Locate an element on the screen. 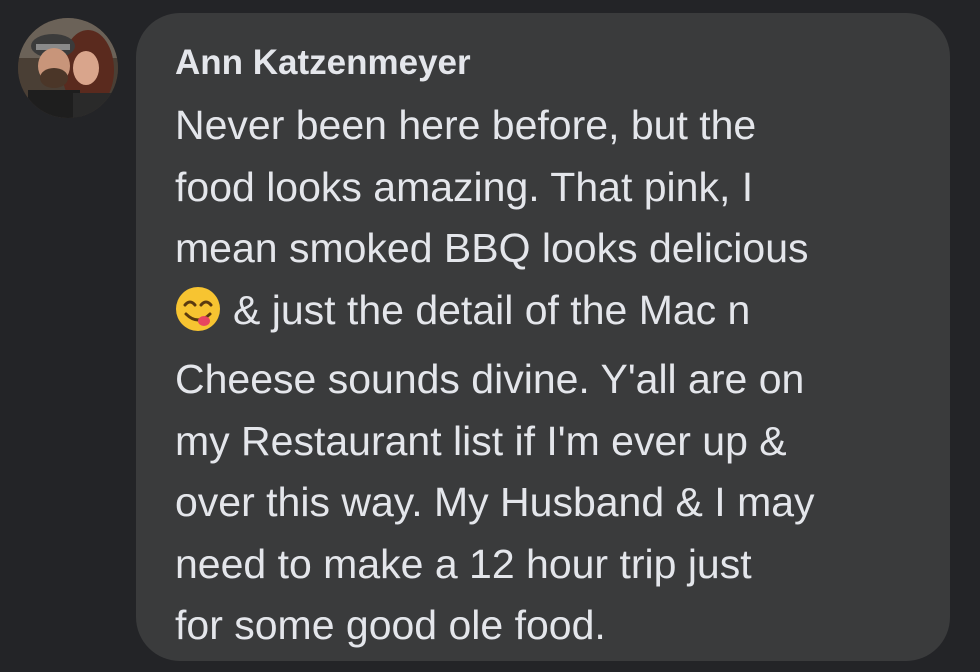  comment-line: Cheese sounds divine. Y'all are on is located at coordinates (490, 379).